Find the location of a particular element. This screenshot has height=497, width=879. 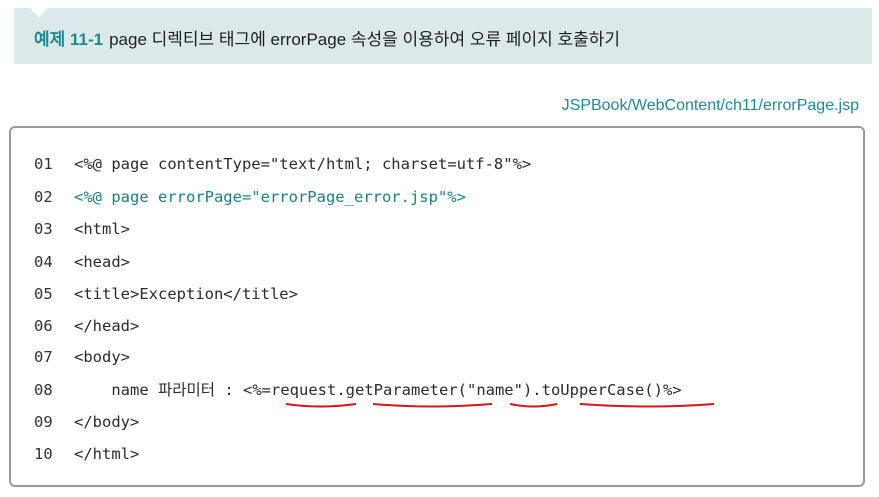

code-line: 09 </body> is located at coordinates (86, 422).